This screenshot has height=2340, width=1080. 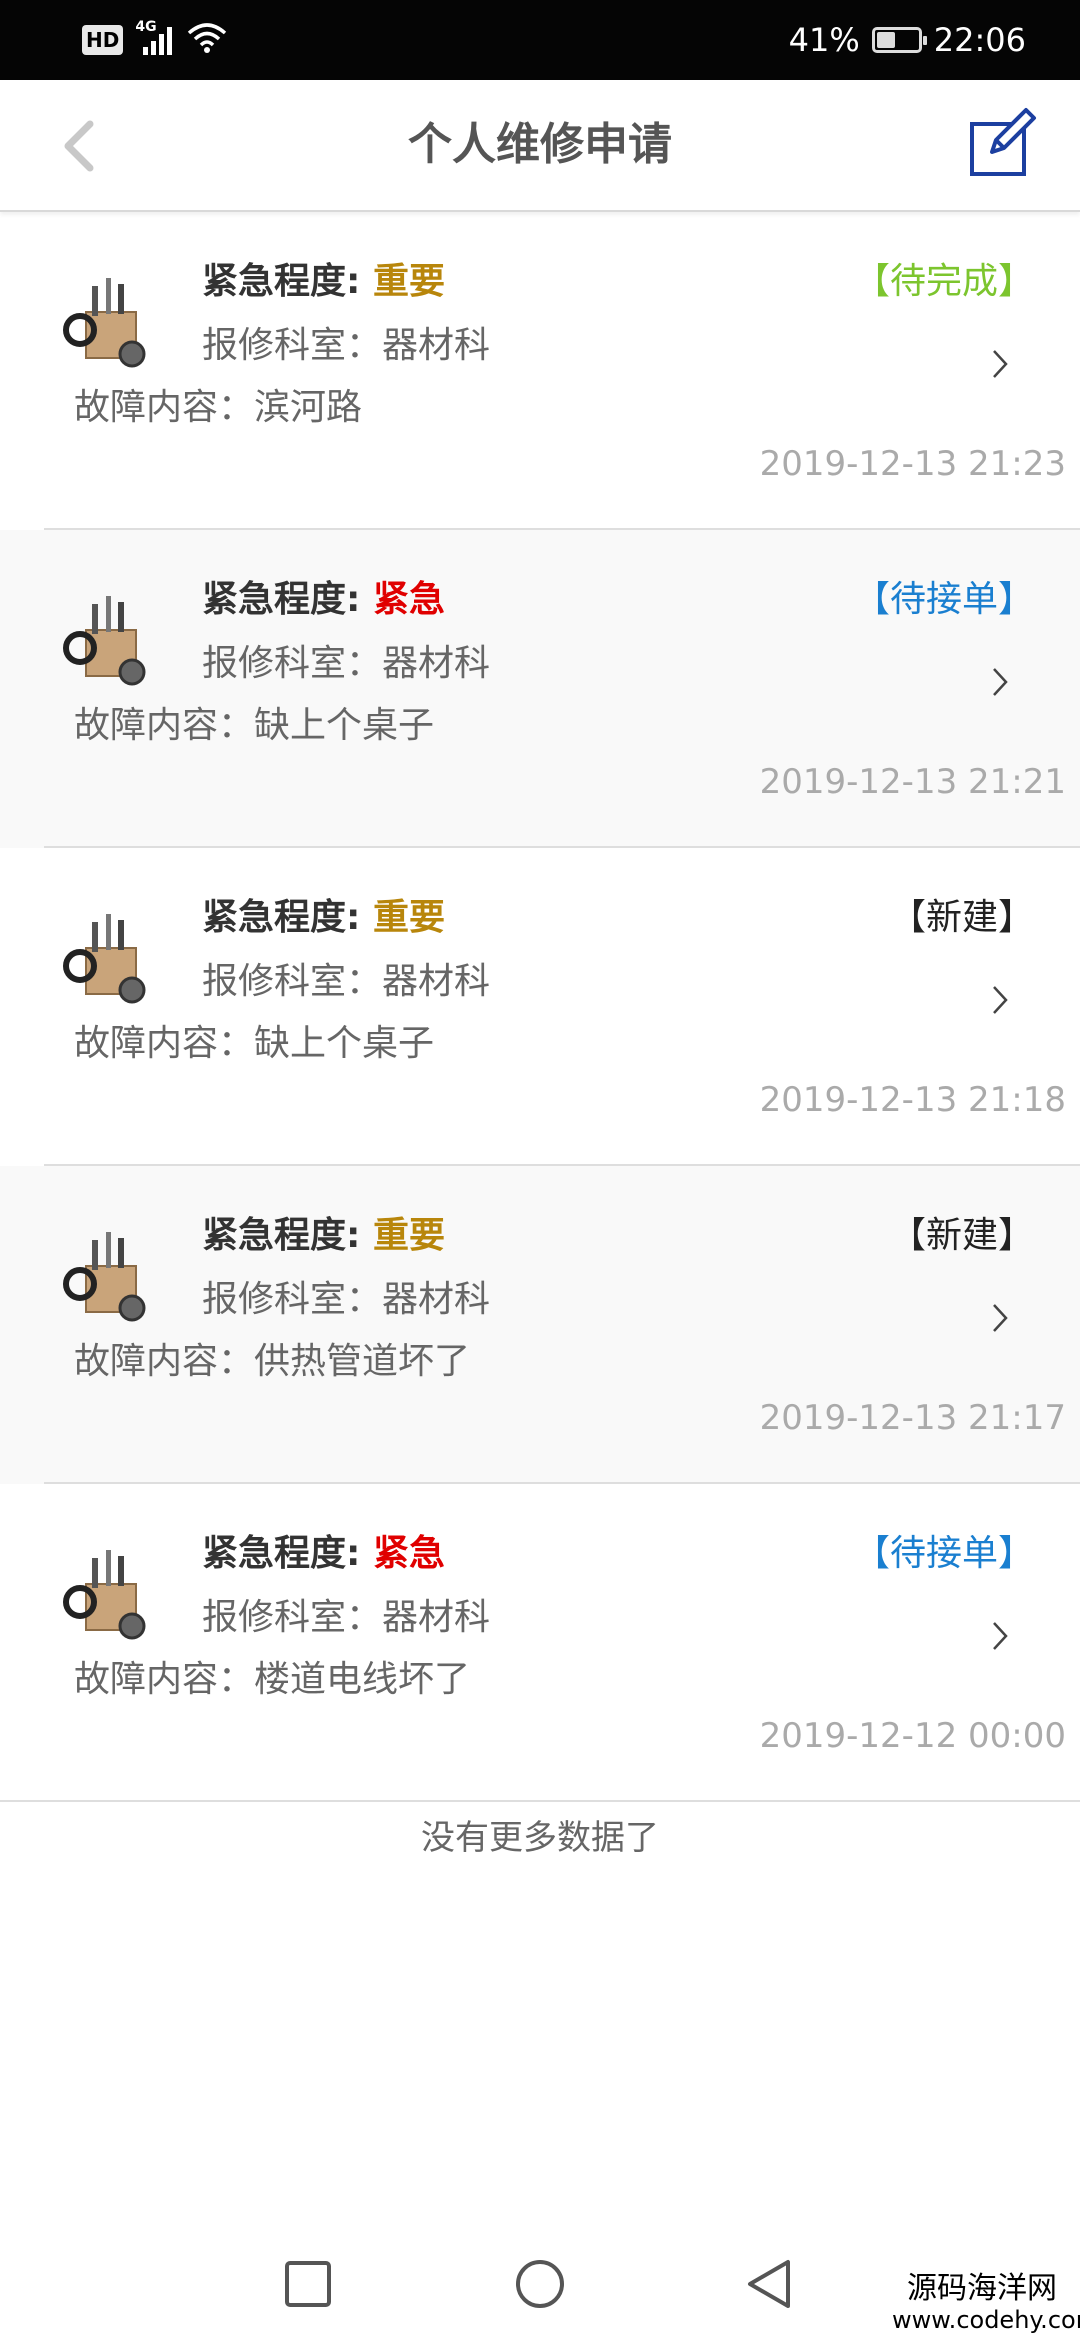 I want to click on status-badge: 【待完成】, so click(x=943, y=281).